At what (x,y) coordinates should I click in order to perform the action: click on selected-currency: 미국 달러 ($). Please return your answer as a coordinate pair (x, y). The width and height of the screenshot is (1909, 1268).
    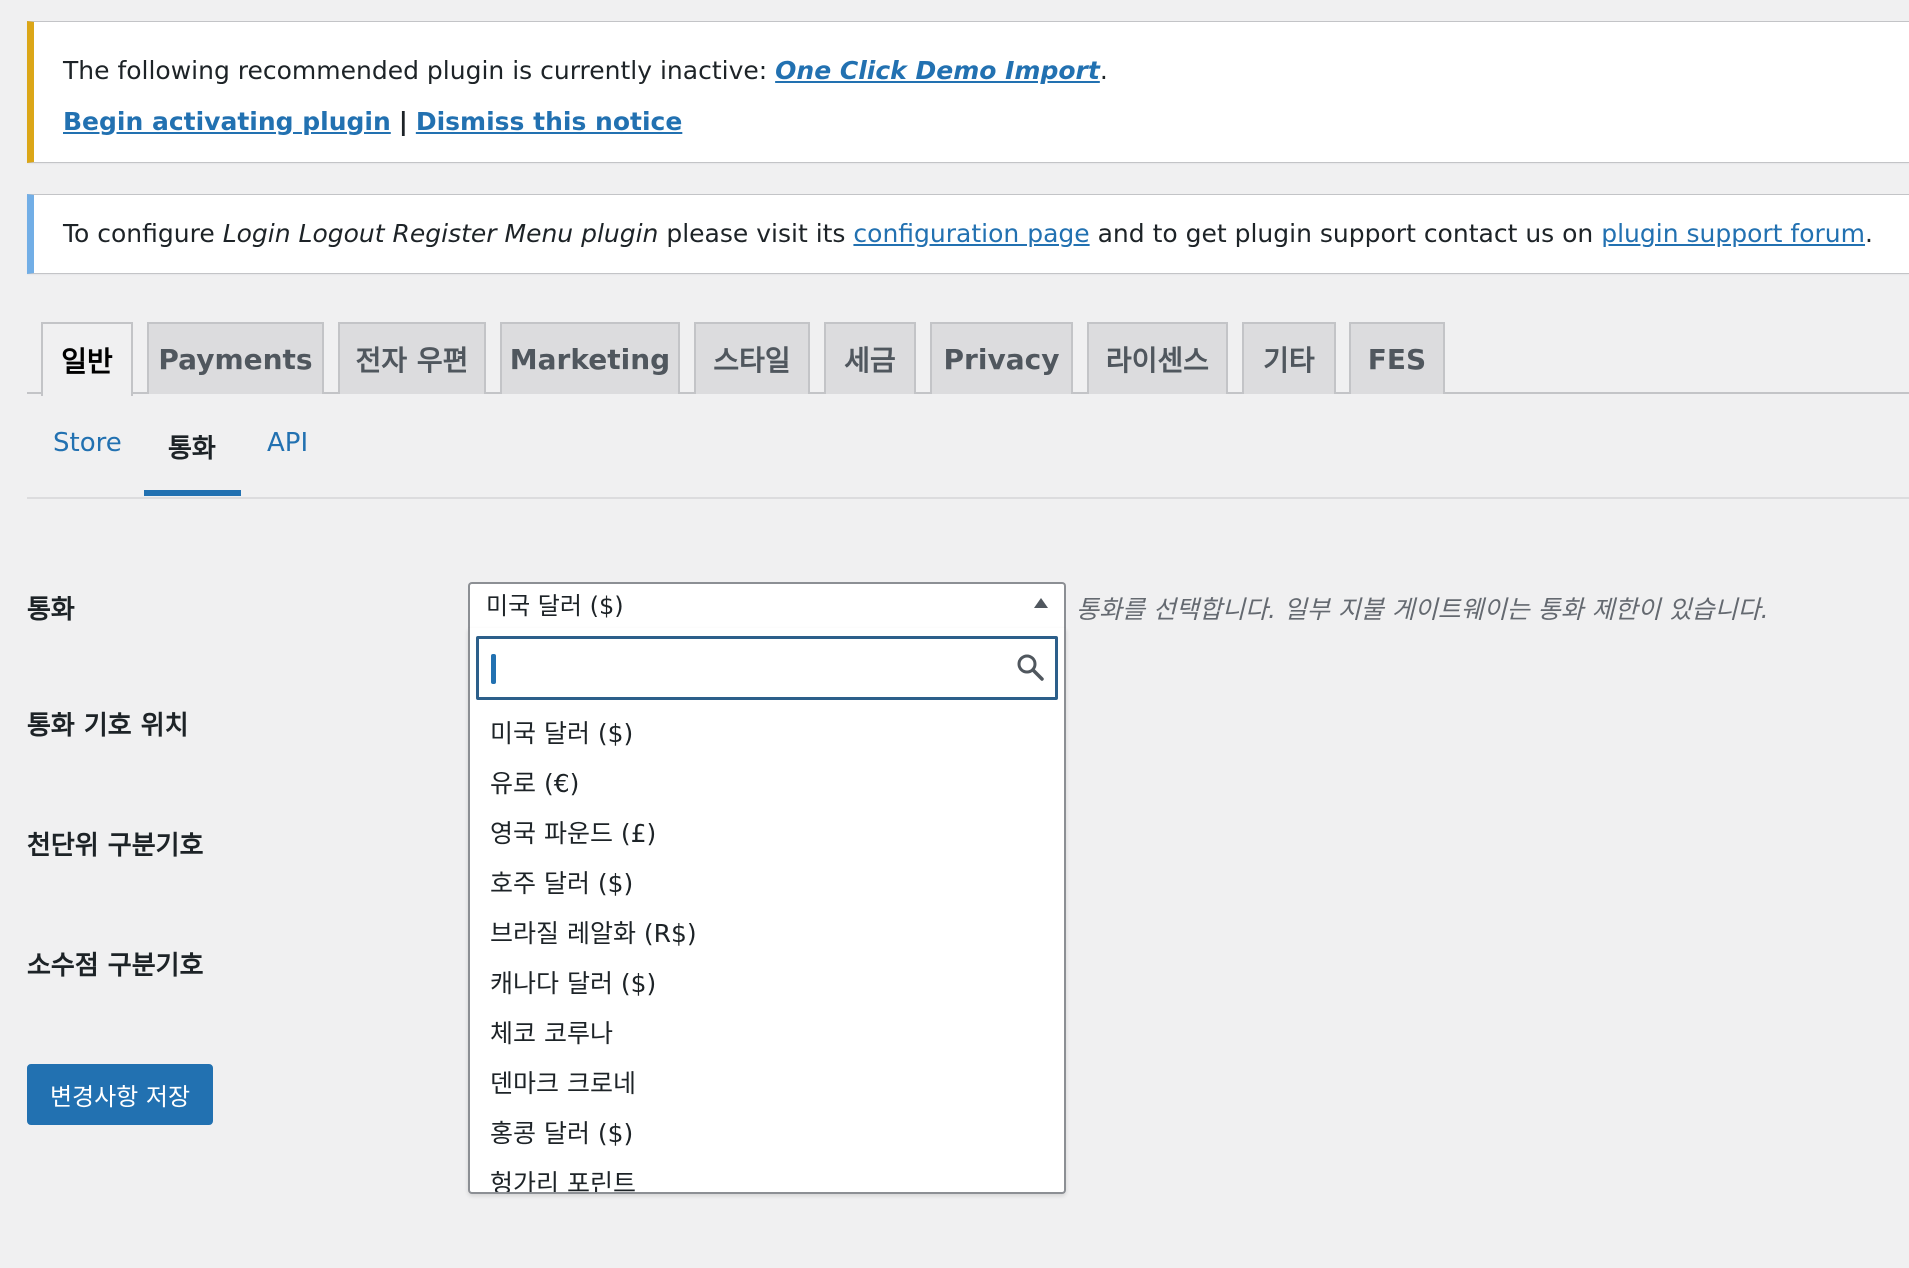
    Looking at the image, I should click on (555, 606).